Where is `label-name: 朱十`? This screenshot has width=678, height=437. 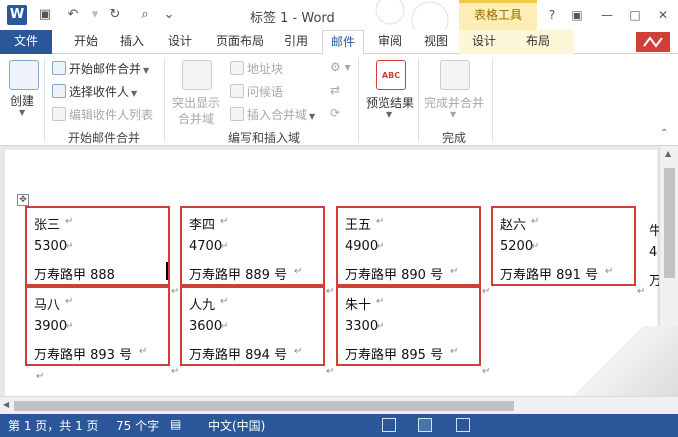 label-name: 朱十 is located at coordinates (358, 305).